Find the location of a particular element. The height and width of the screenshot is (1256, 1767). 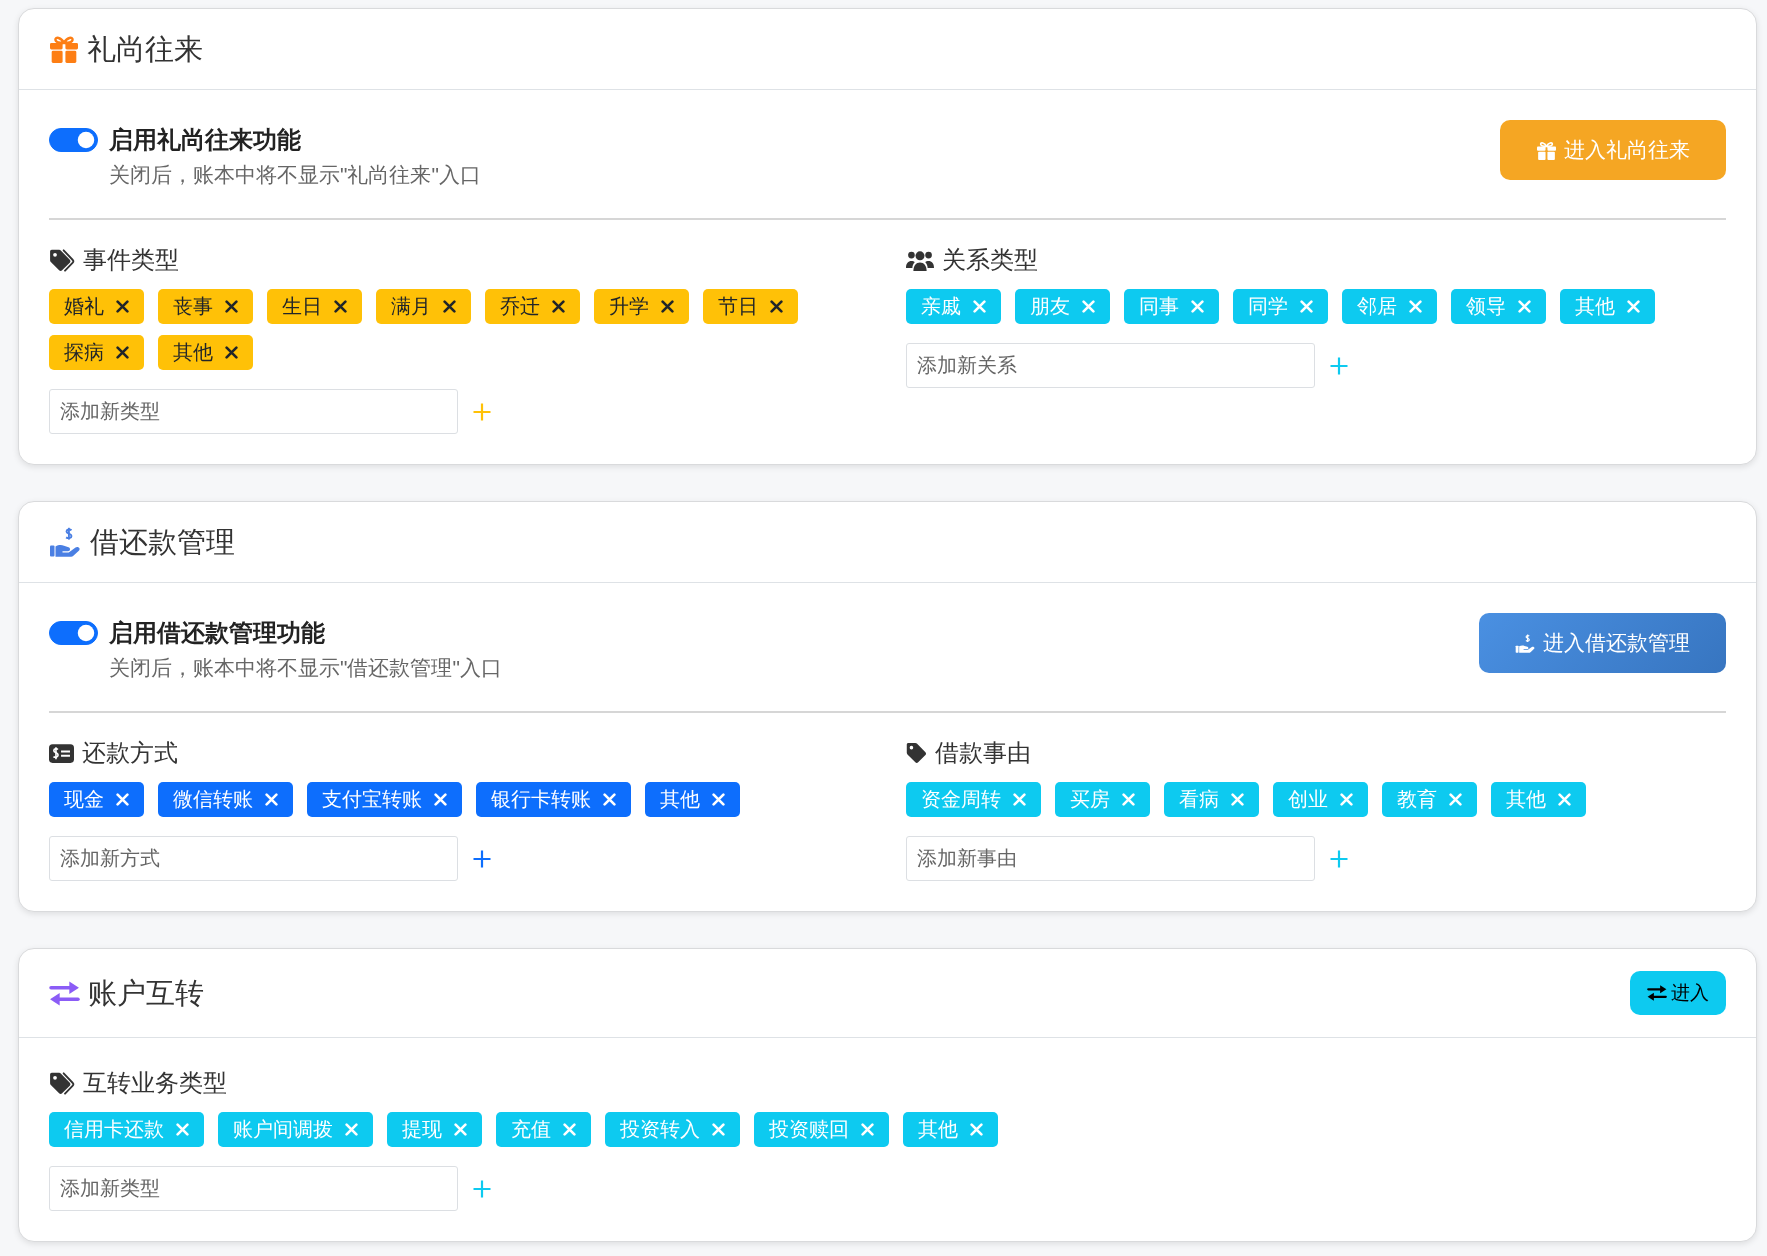

tag-text: 教育 is located at coordinates (1416, 799).